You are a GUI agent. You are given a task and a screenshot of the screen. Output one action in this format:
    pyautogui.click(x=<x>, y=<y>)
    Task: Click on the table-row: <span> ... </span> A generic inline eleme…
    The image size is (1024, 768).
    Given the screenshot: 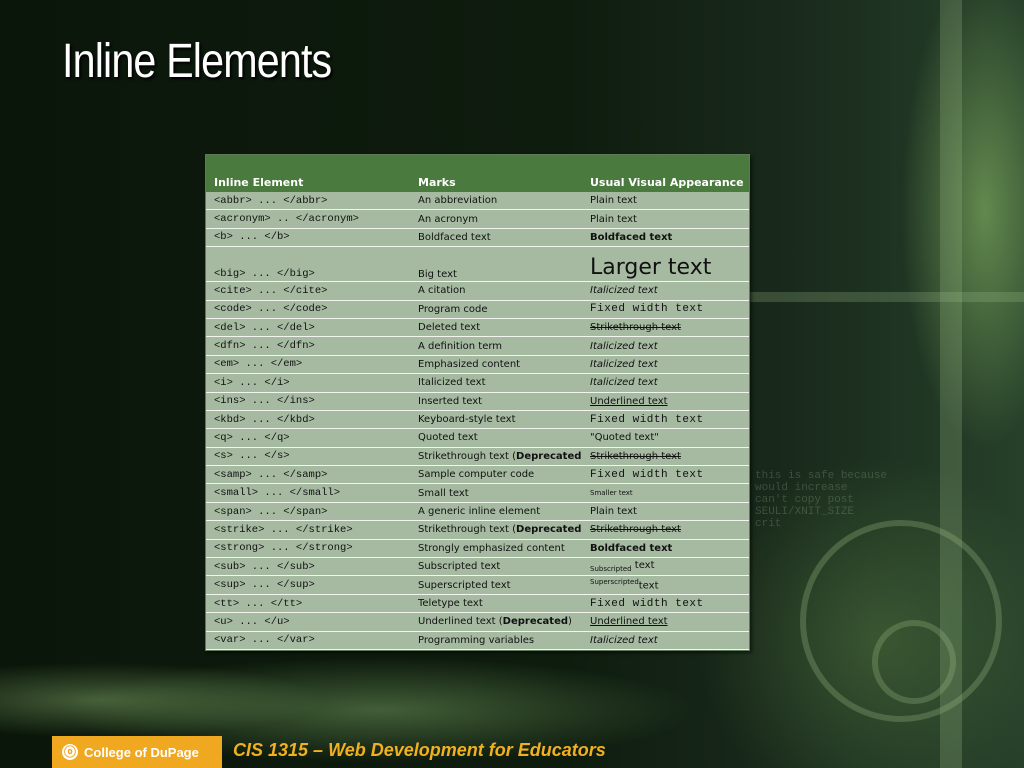 What is the action you would take?
    pyautogui.click(x=477, y=512)
    